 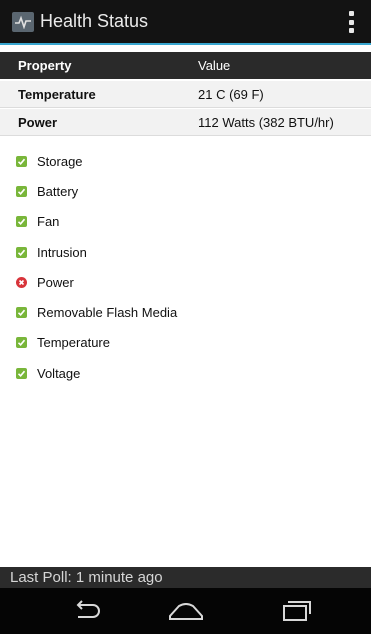 What do you see at coordinates (57, 94) in the screenshot?
I see `property-cell: Temperature` at bounding box center [57, 94].